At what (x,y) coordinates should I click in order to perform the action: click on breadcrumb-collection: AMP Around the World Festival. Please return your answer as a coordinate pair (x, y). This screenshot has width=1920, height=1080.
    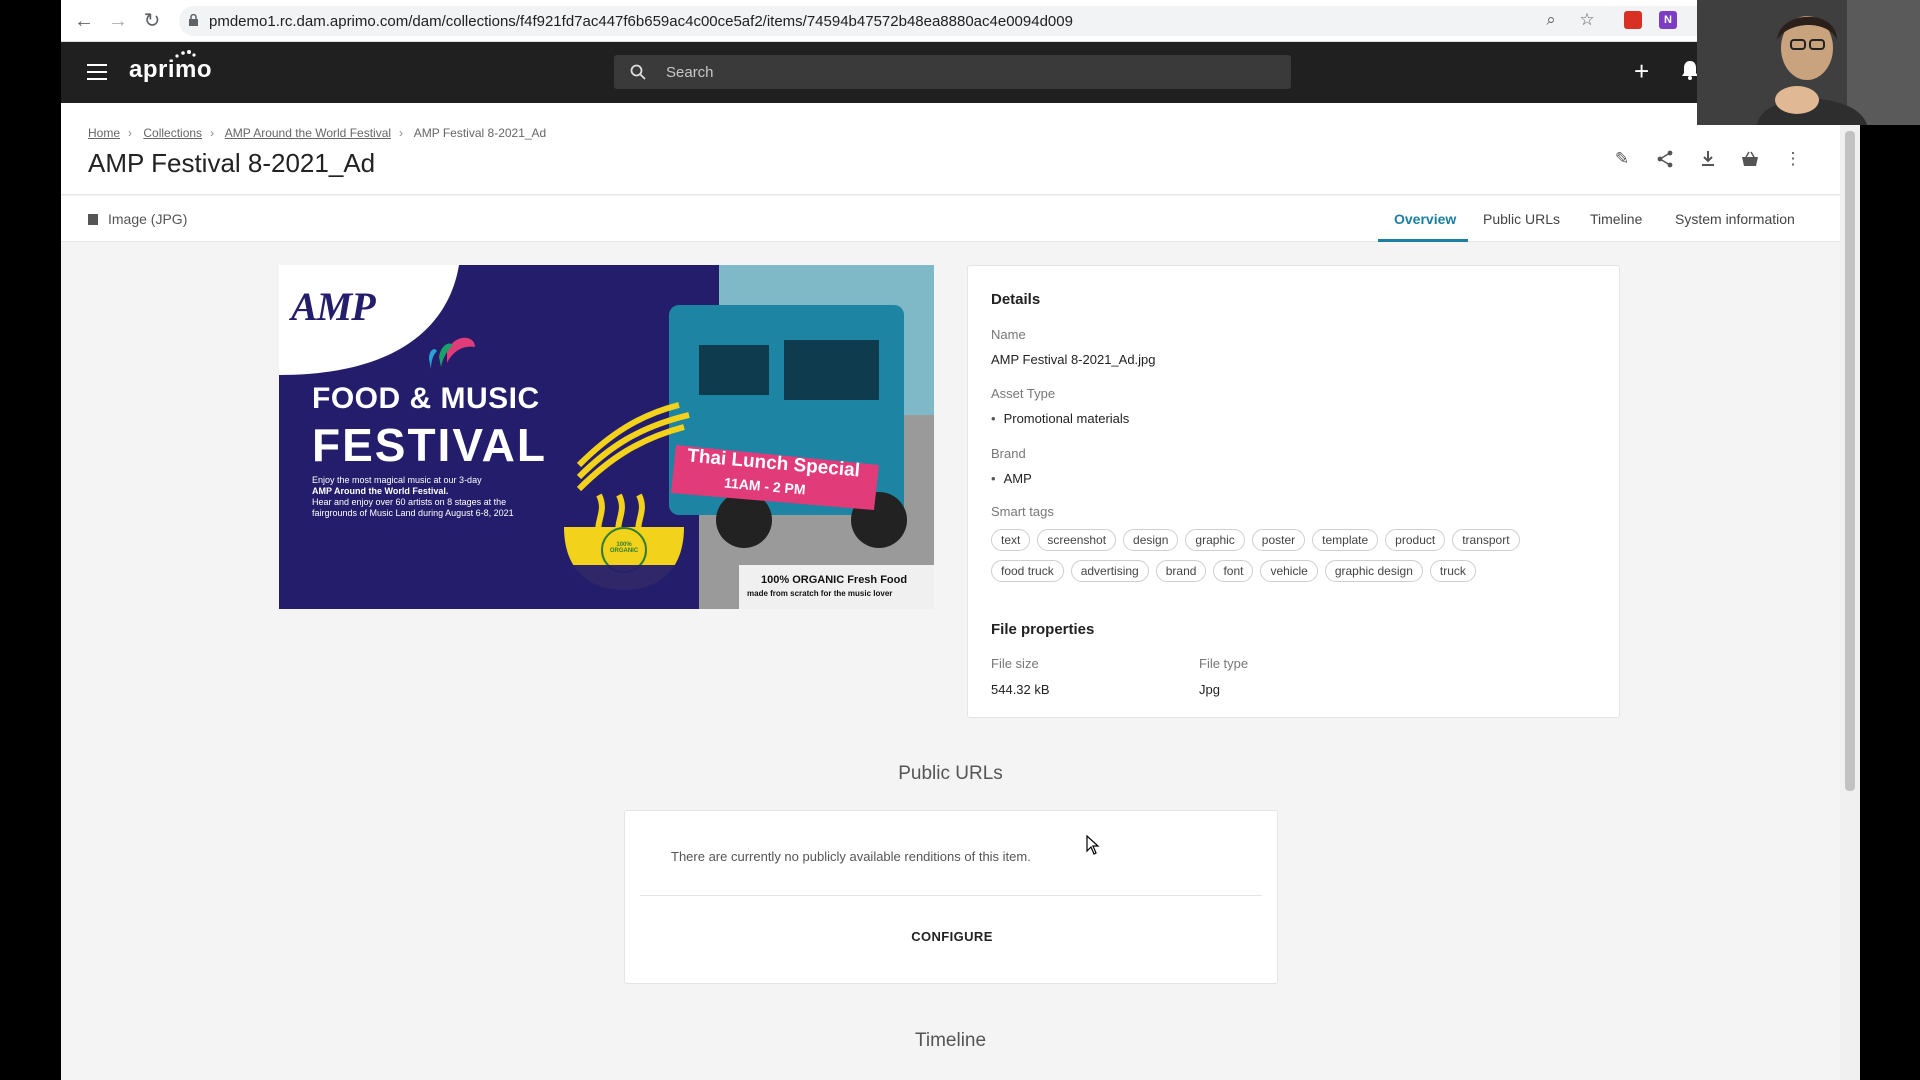
    Looking at the image, I should click on (308, 133).